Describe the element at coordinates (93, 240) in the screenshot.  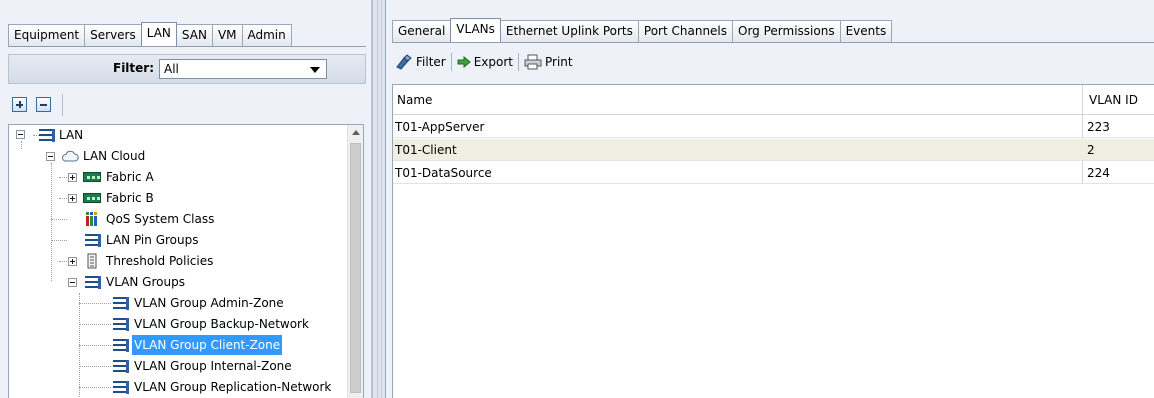
I see `pin-groups-icon` at that location.